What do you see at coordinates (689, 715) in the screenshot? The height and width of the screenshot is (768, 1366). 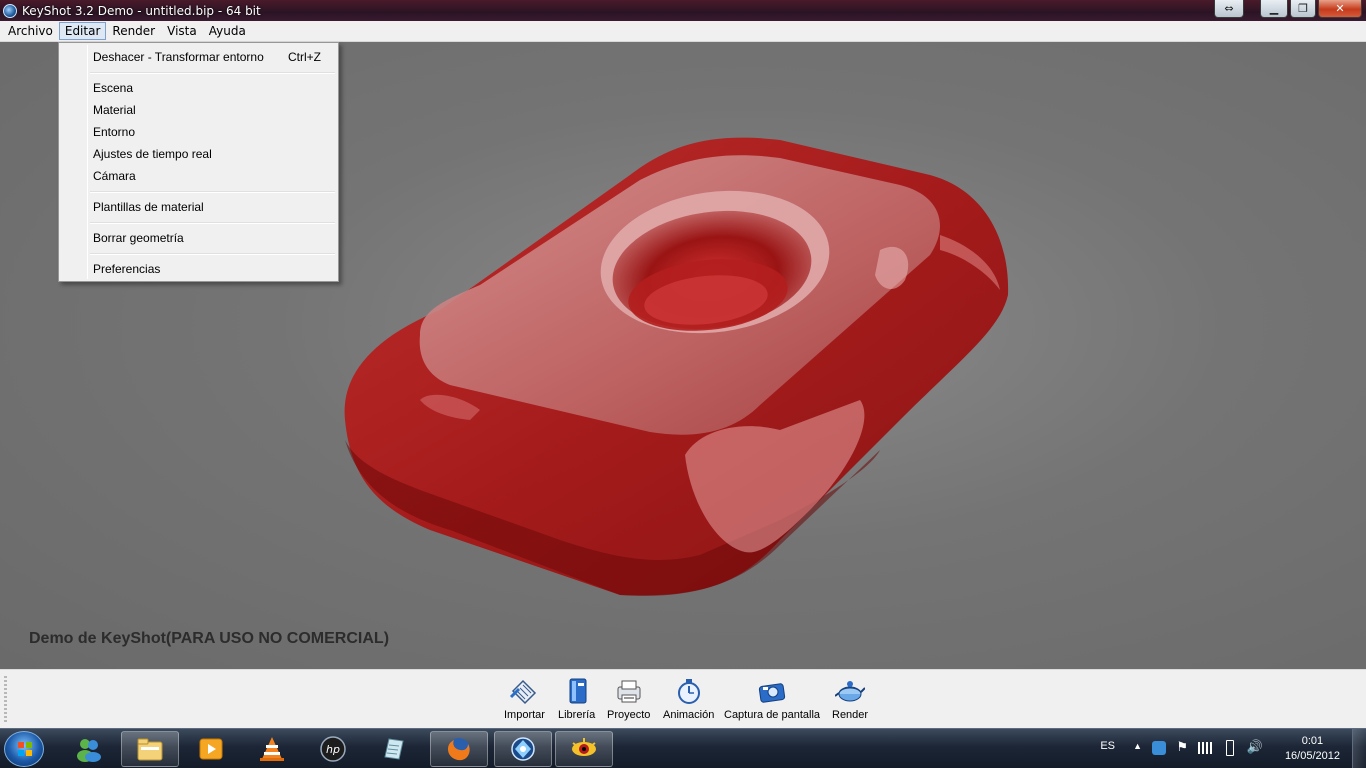 I see `animation-label: Animación` at bounding box center [689, 715].